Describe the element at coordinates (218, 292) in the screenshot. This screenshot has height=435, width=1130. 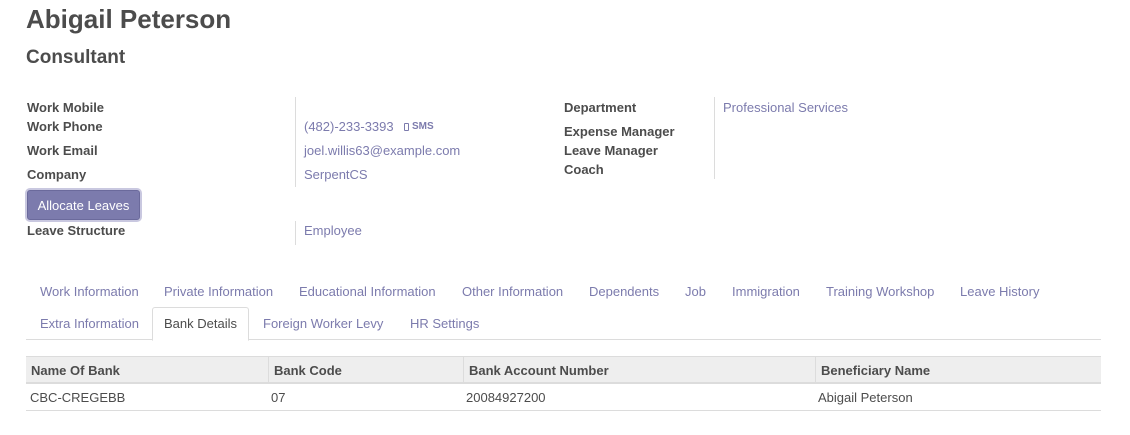
I see `tab-private-information: Private Information` at that location.